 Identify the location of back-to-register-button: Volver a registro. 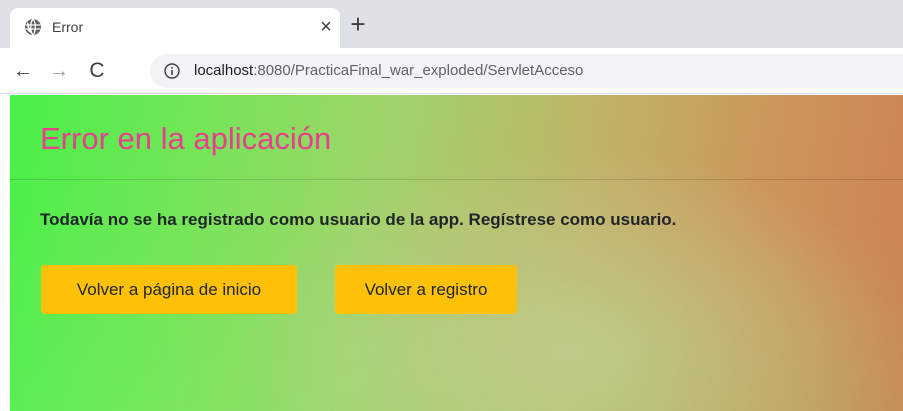
(426, 289).